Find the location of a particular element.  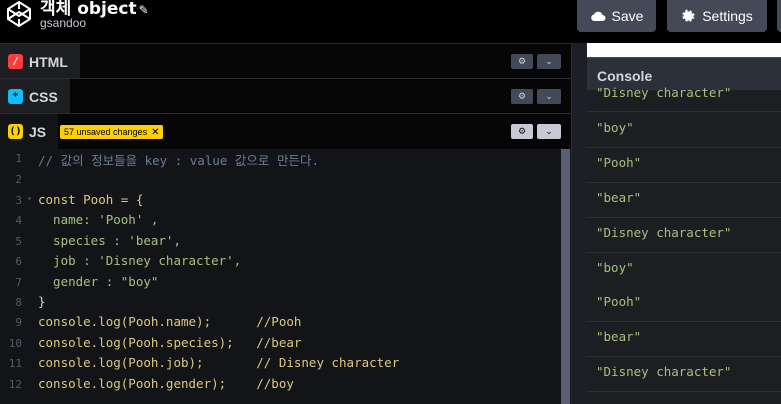

cloud-icon is located at coordinates (598, 16).